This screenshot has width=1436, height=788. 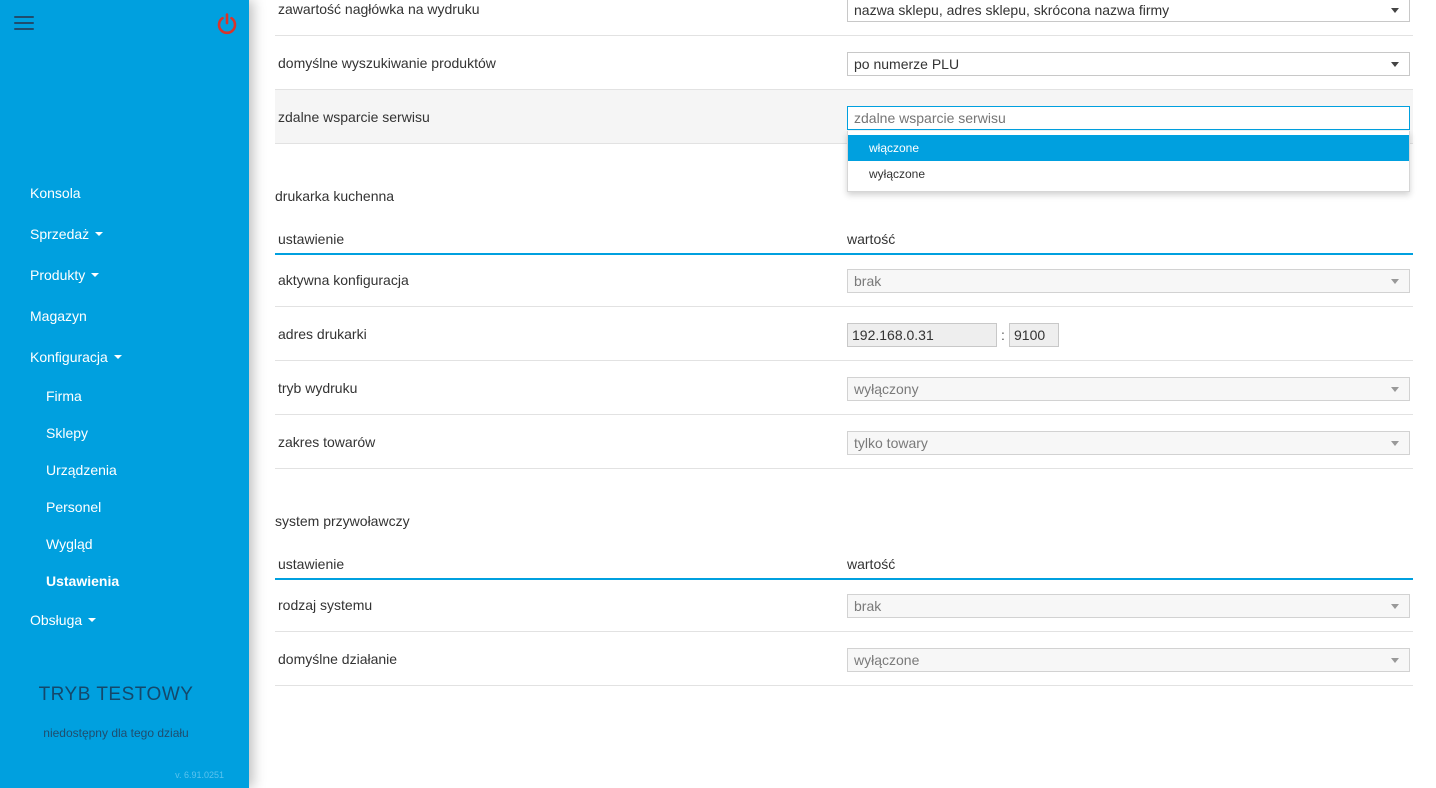 What do you see at coordinates (844, 659) in the screenshot?
I see `row-default-action: domyślne działanie wyłączone` at bounding box center [844, 659].